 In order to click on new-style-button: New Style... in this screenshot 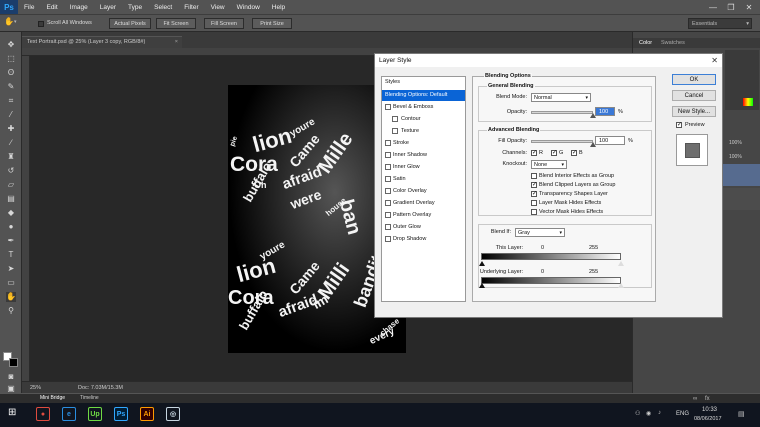, I will do `click(694, 111)`.